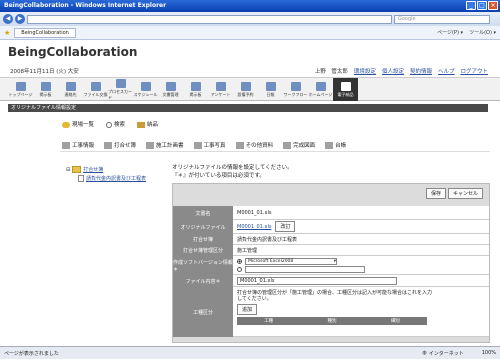 Image resolution: width=500 pixels, height=359 pixels. What do you see at coordinates (435, 193) in the screenshot?
I see `save-button: 保存` at bounding box center [435, 193].